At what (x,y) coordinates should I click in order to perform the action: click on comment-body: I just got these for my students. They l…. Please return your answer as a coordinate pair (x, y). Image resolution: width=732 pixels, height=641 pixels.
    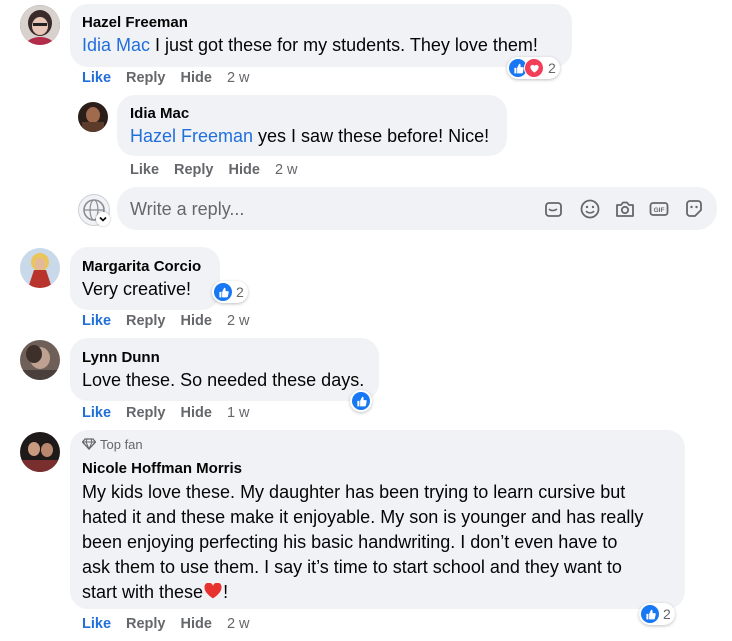
    Looking at the image, I should click on (344, 45).